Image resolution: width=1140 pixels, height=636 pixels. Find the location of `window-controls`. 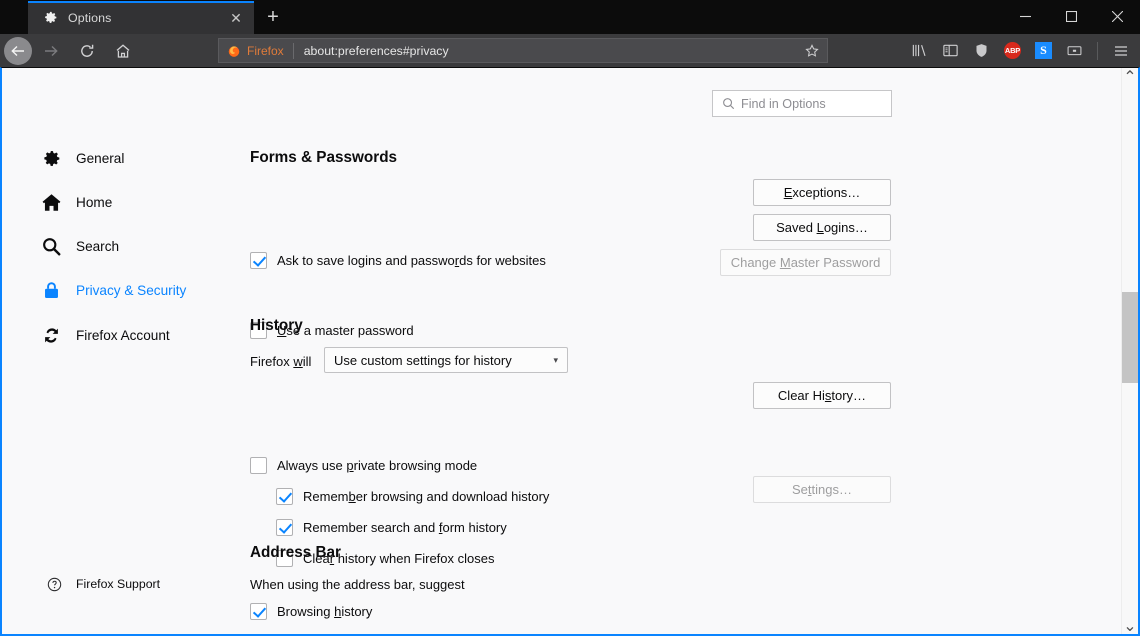

window-controls is located at coordinates (1071, 16).